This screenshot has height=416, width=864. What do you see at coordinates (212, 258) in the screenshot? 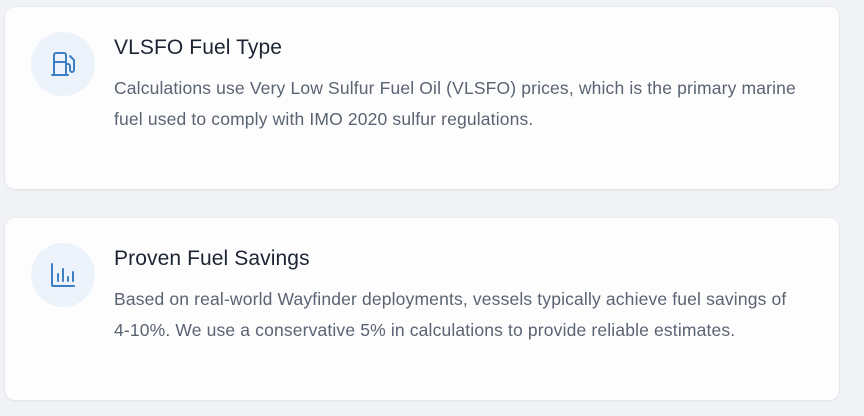
I see `card-title: Proven Fuel Savings` at bounding box center [212, 258].